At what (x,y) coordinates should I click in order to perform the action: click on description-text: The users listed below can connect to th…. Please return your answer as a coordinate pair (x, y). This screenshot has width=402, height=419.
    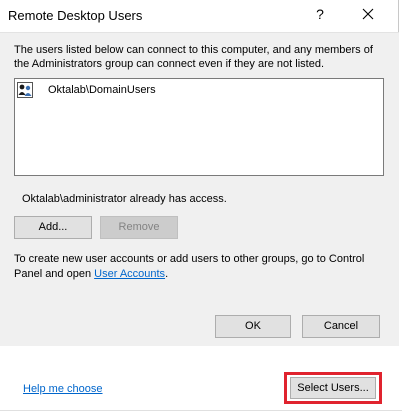
    Looking at the image, I should click on (193, 57).